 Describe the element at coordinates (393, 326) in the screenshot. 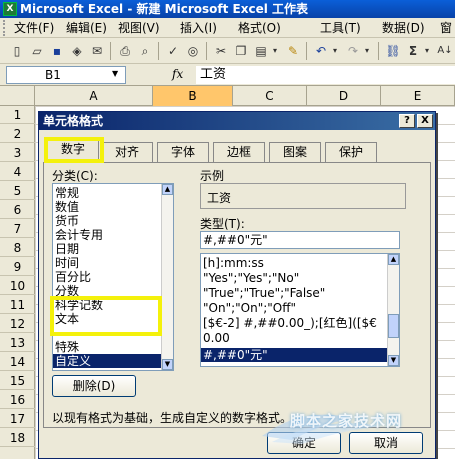

I see `scroll-thumb` at that location.